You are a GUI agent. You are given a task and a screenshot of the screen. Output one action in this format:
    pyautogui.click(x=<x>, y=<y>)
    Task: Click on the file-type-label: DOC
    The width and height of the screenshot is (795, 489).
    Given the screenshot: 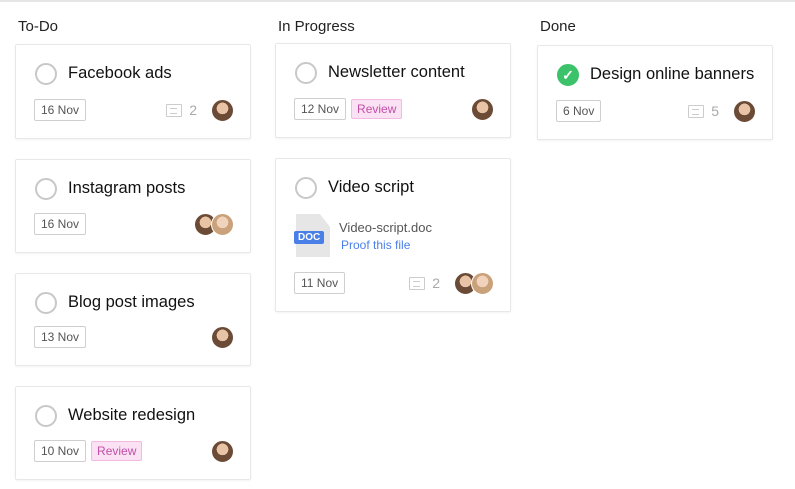 What is the action you would take?
    pyautogui.click(x=309, y=237)
    